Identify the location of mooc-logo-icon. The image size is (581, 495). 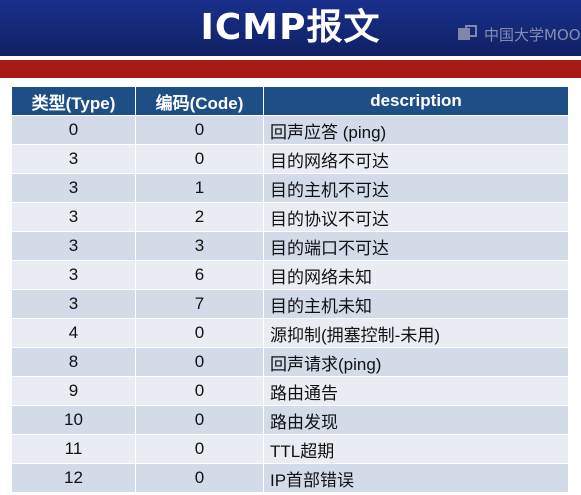
(469, 34).